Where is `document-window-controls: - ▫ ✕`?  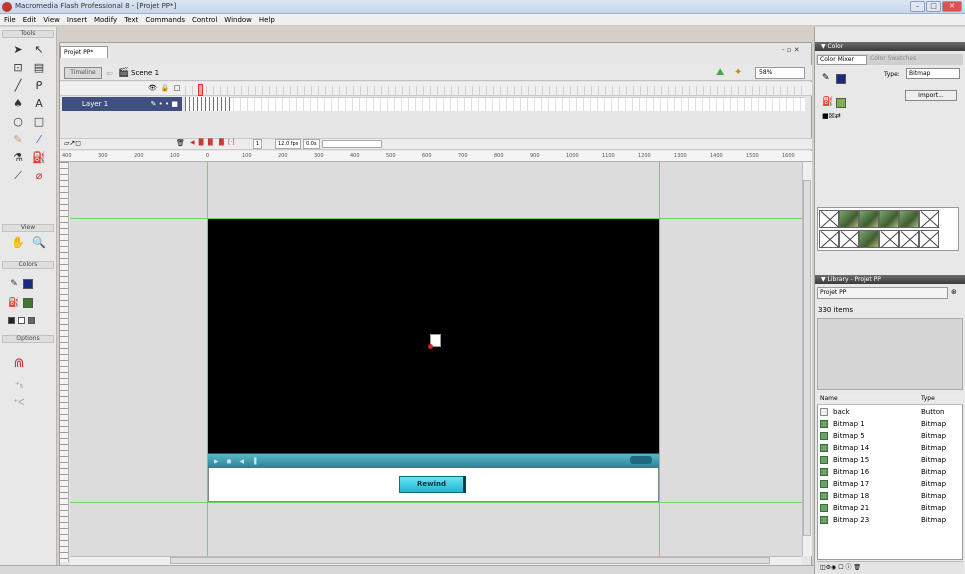 document-window-controls: - ▫ ✕ is located at coordinates (791, 50).